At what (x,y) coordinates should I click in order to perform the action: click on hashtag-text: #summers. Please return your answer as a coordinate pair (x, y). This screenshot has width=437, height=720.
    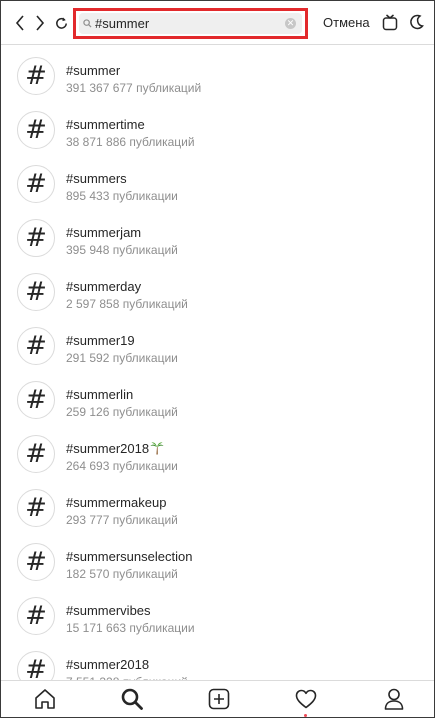
    Looking at the image, I should click on (96, 178).